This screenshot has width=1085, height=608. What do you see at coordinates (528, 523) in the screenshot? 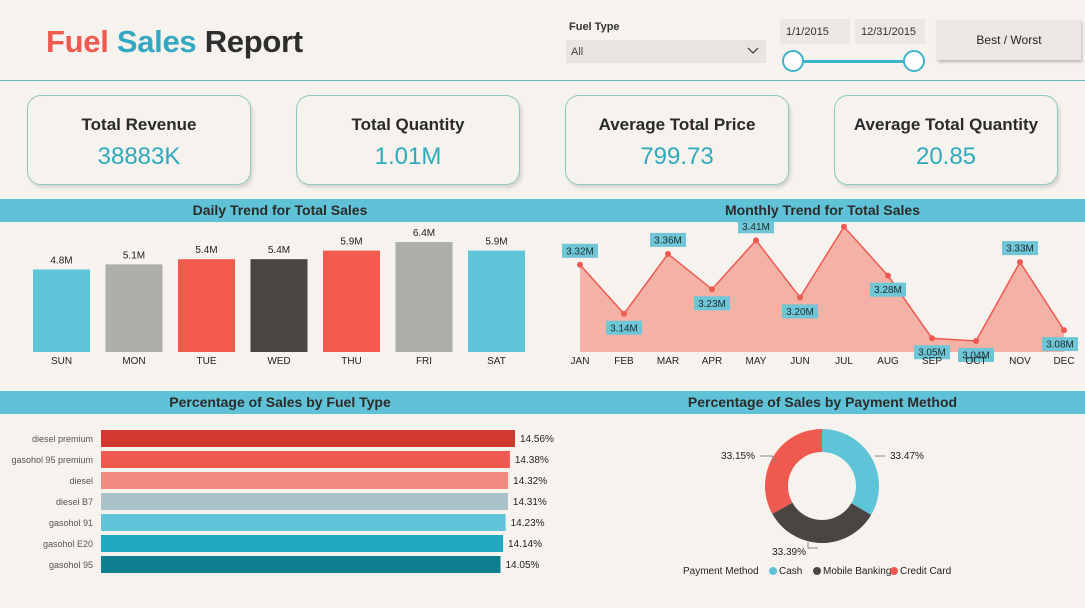
I see `fuel-type-value-label: 14.23%` at bounding box center [528, 523].